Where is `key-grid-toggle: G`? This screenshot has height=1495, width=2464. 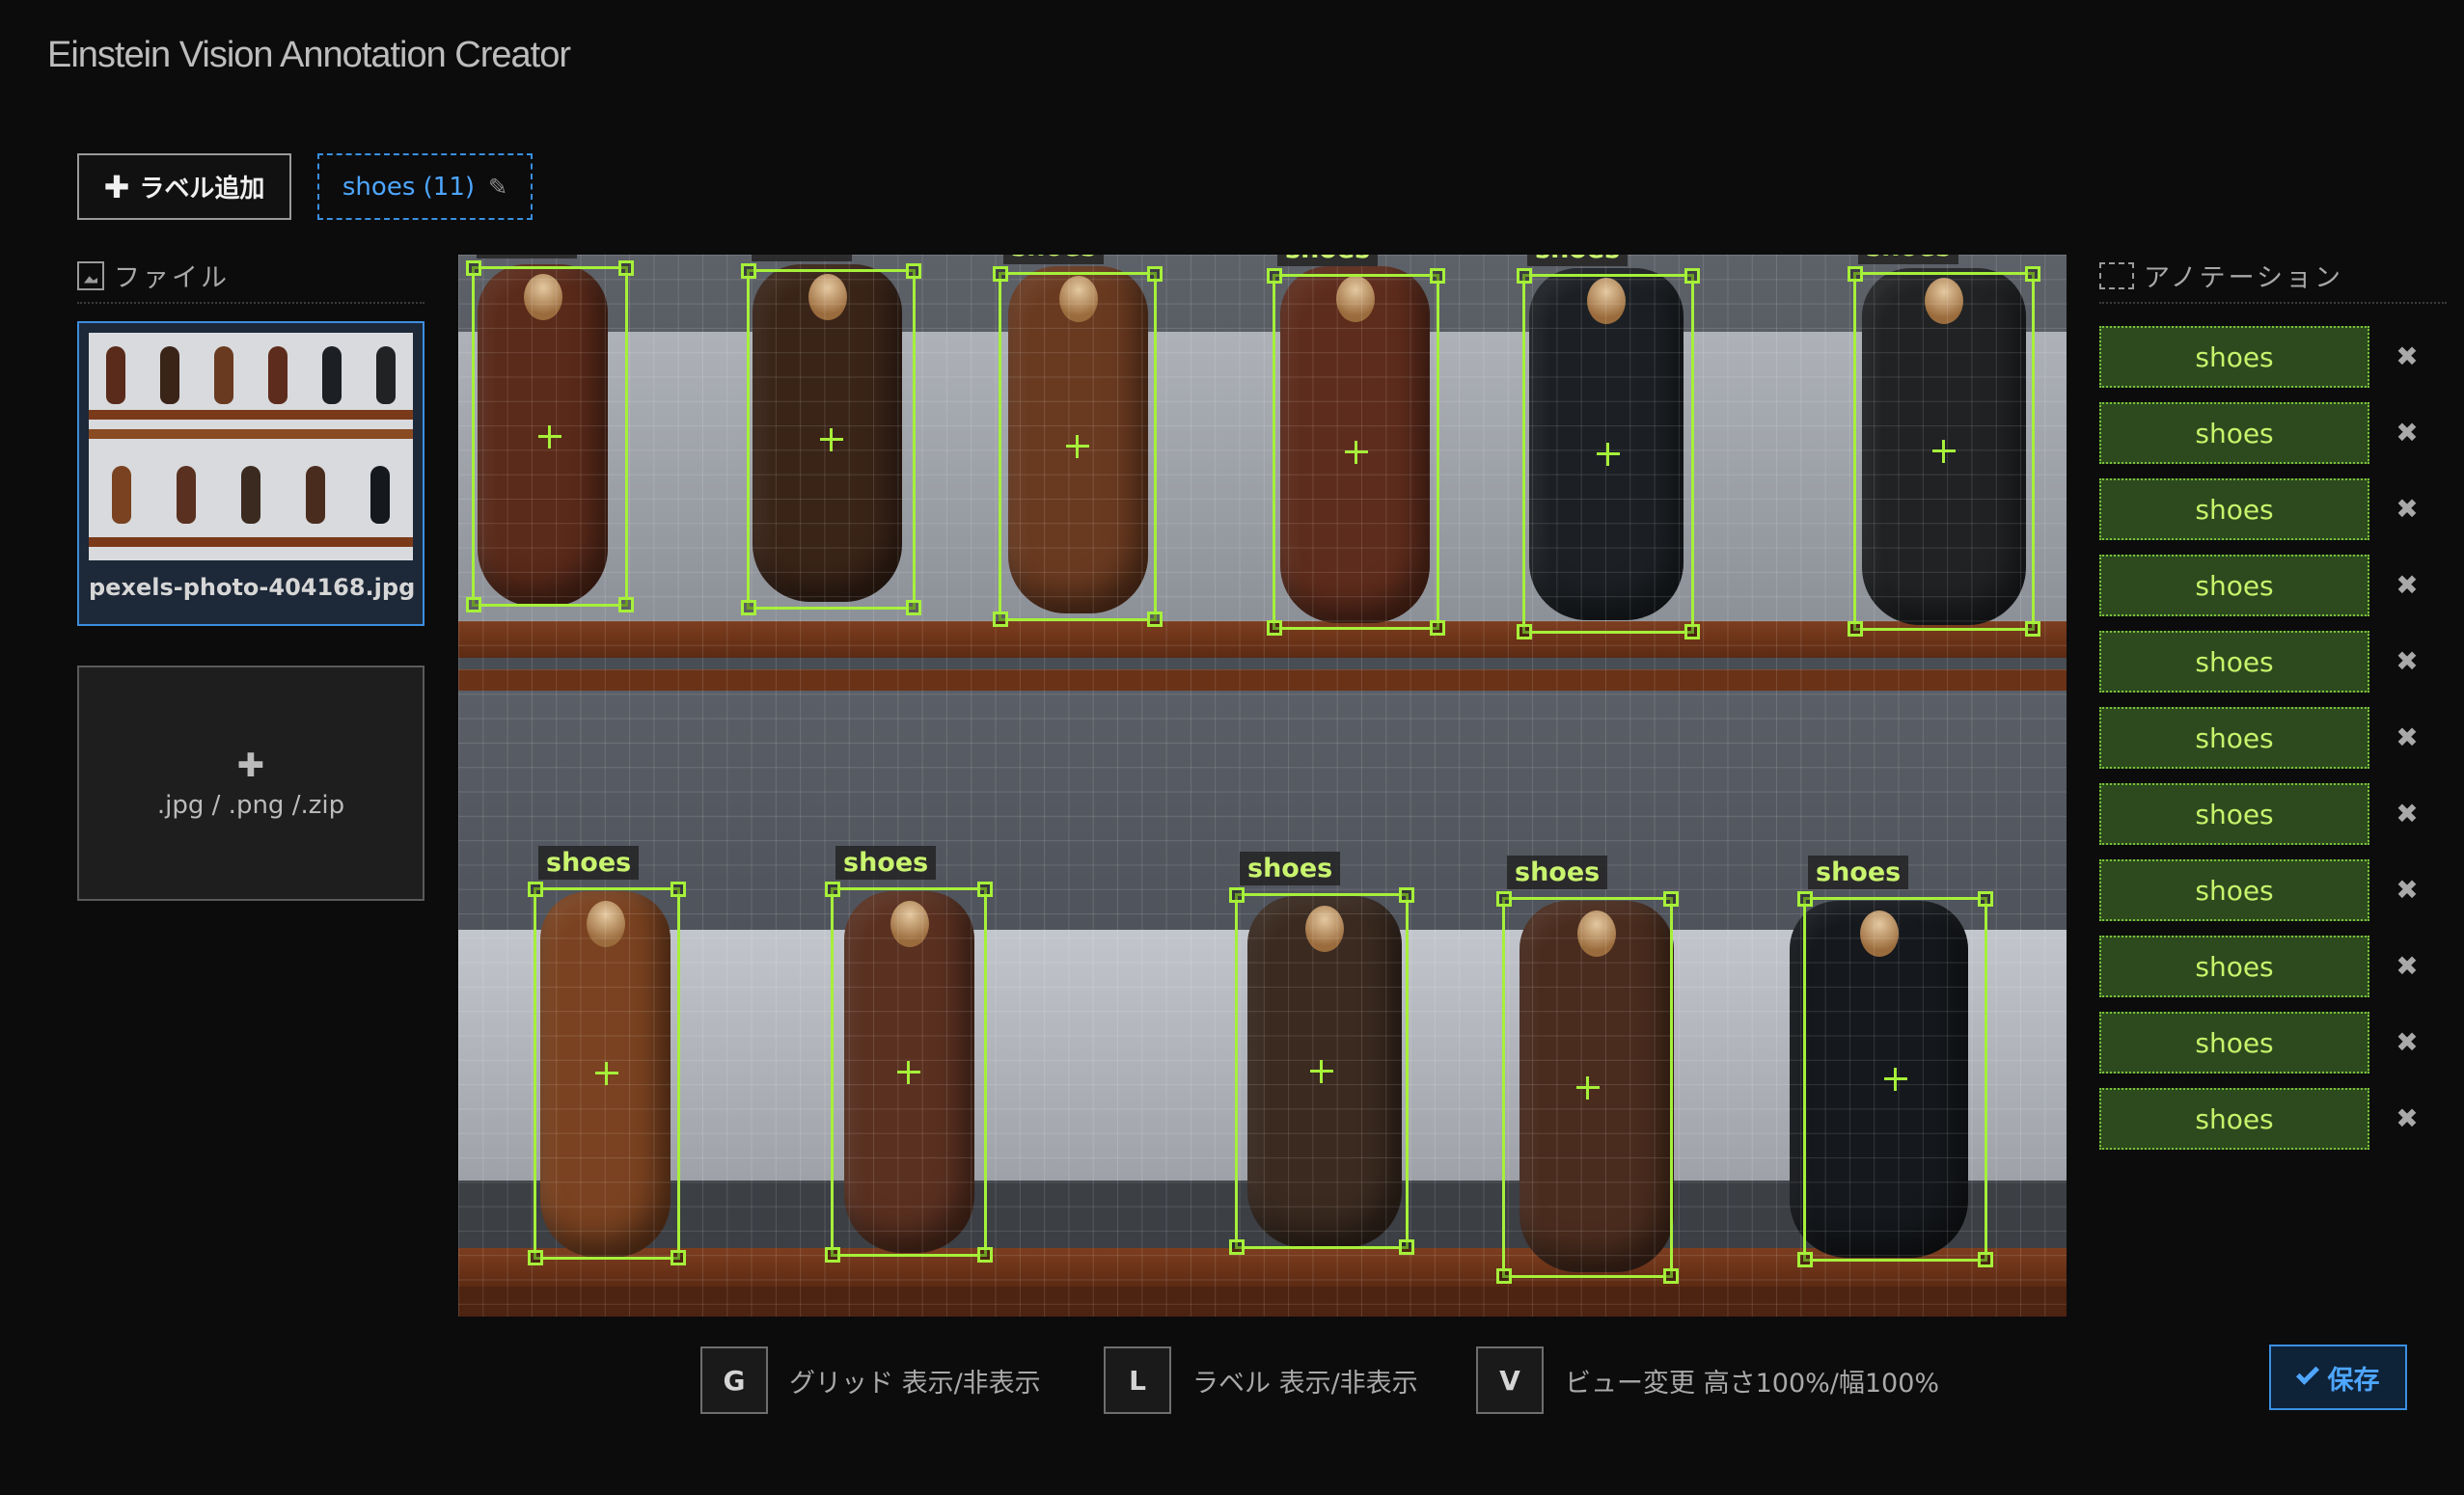
key-grid-toggle: G is located at coordinates (734, 1380).